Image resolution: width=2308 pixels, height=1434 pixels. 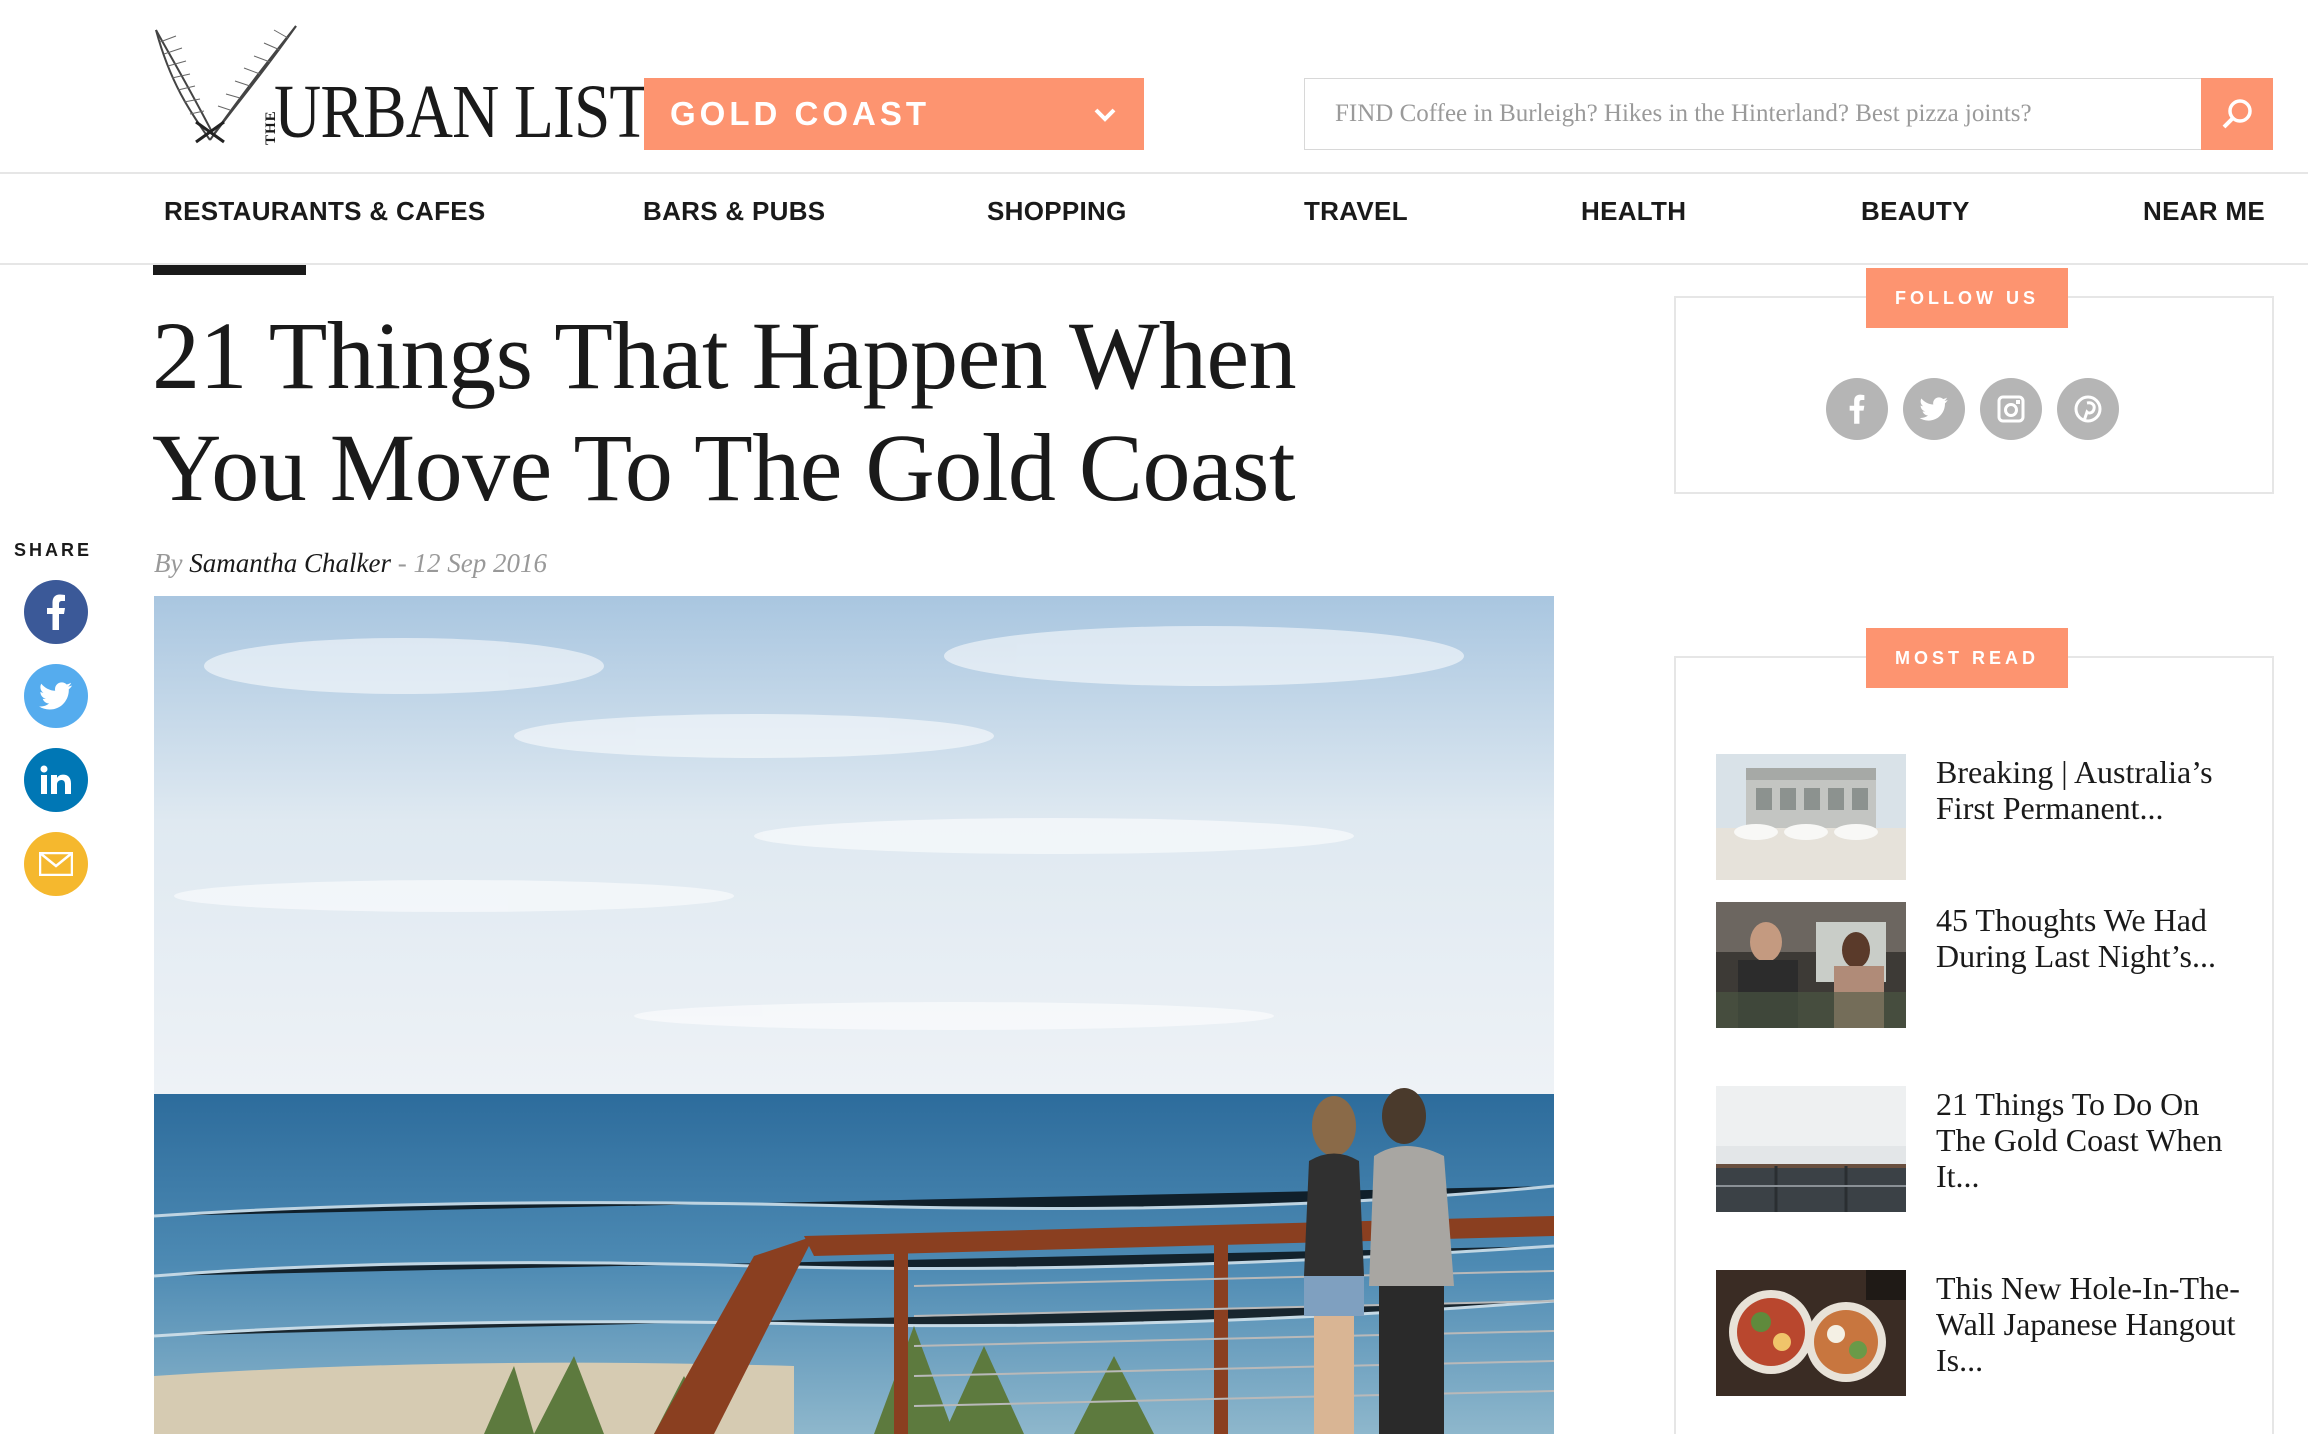 I want to click on share-label: SHARE, so click(x=53, y=550).